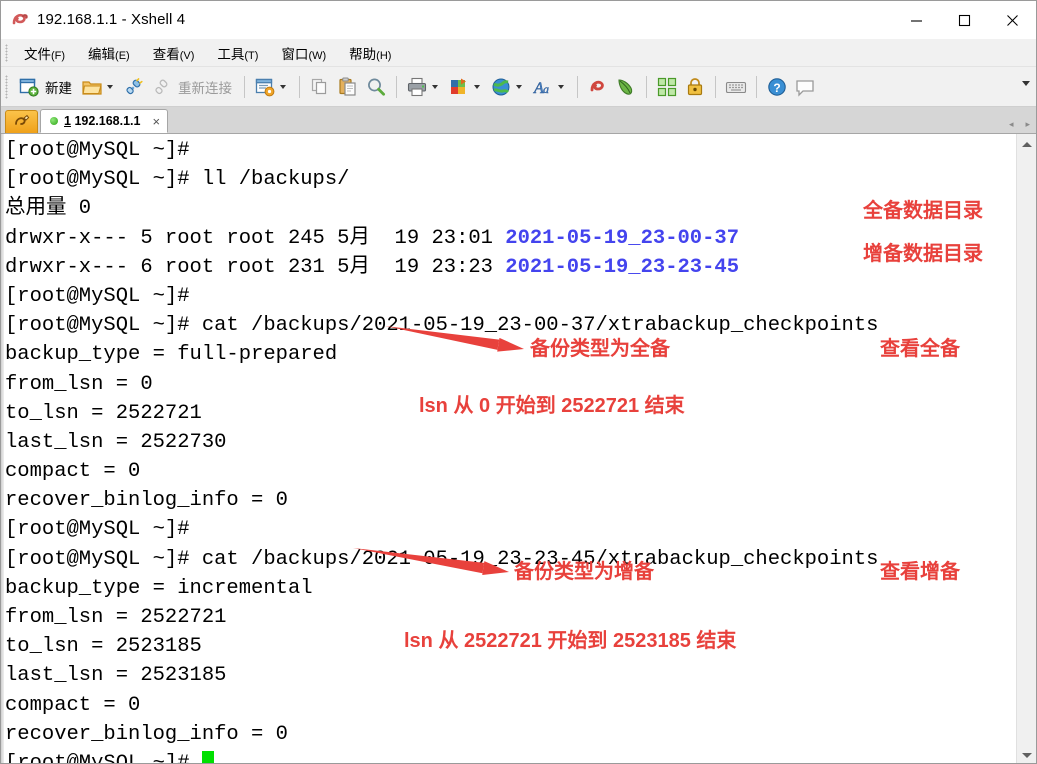  I want to click on toolbar: 新建 重新连接 A a ?, so click(518, 87).